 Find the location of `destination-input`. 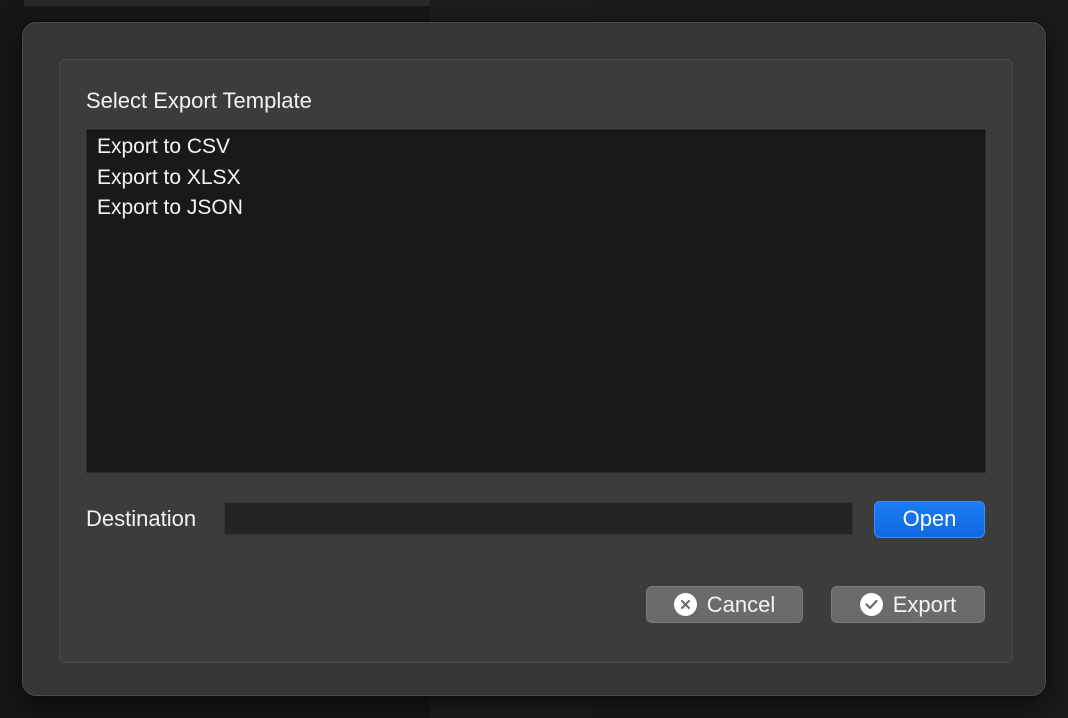

destination-input is located at coordinates (538, 518).